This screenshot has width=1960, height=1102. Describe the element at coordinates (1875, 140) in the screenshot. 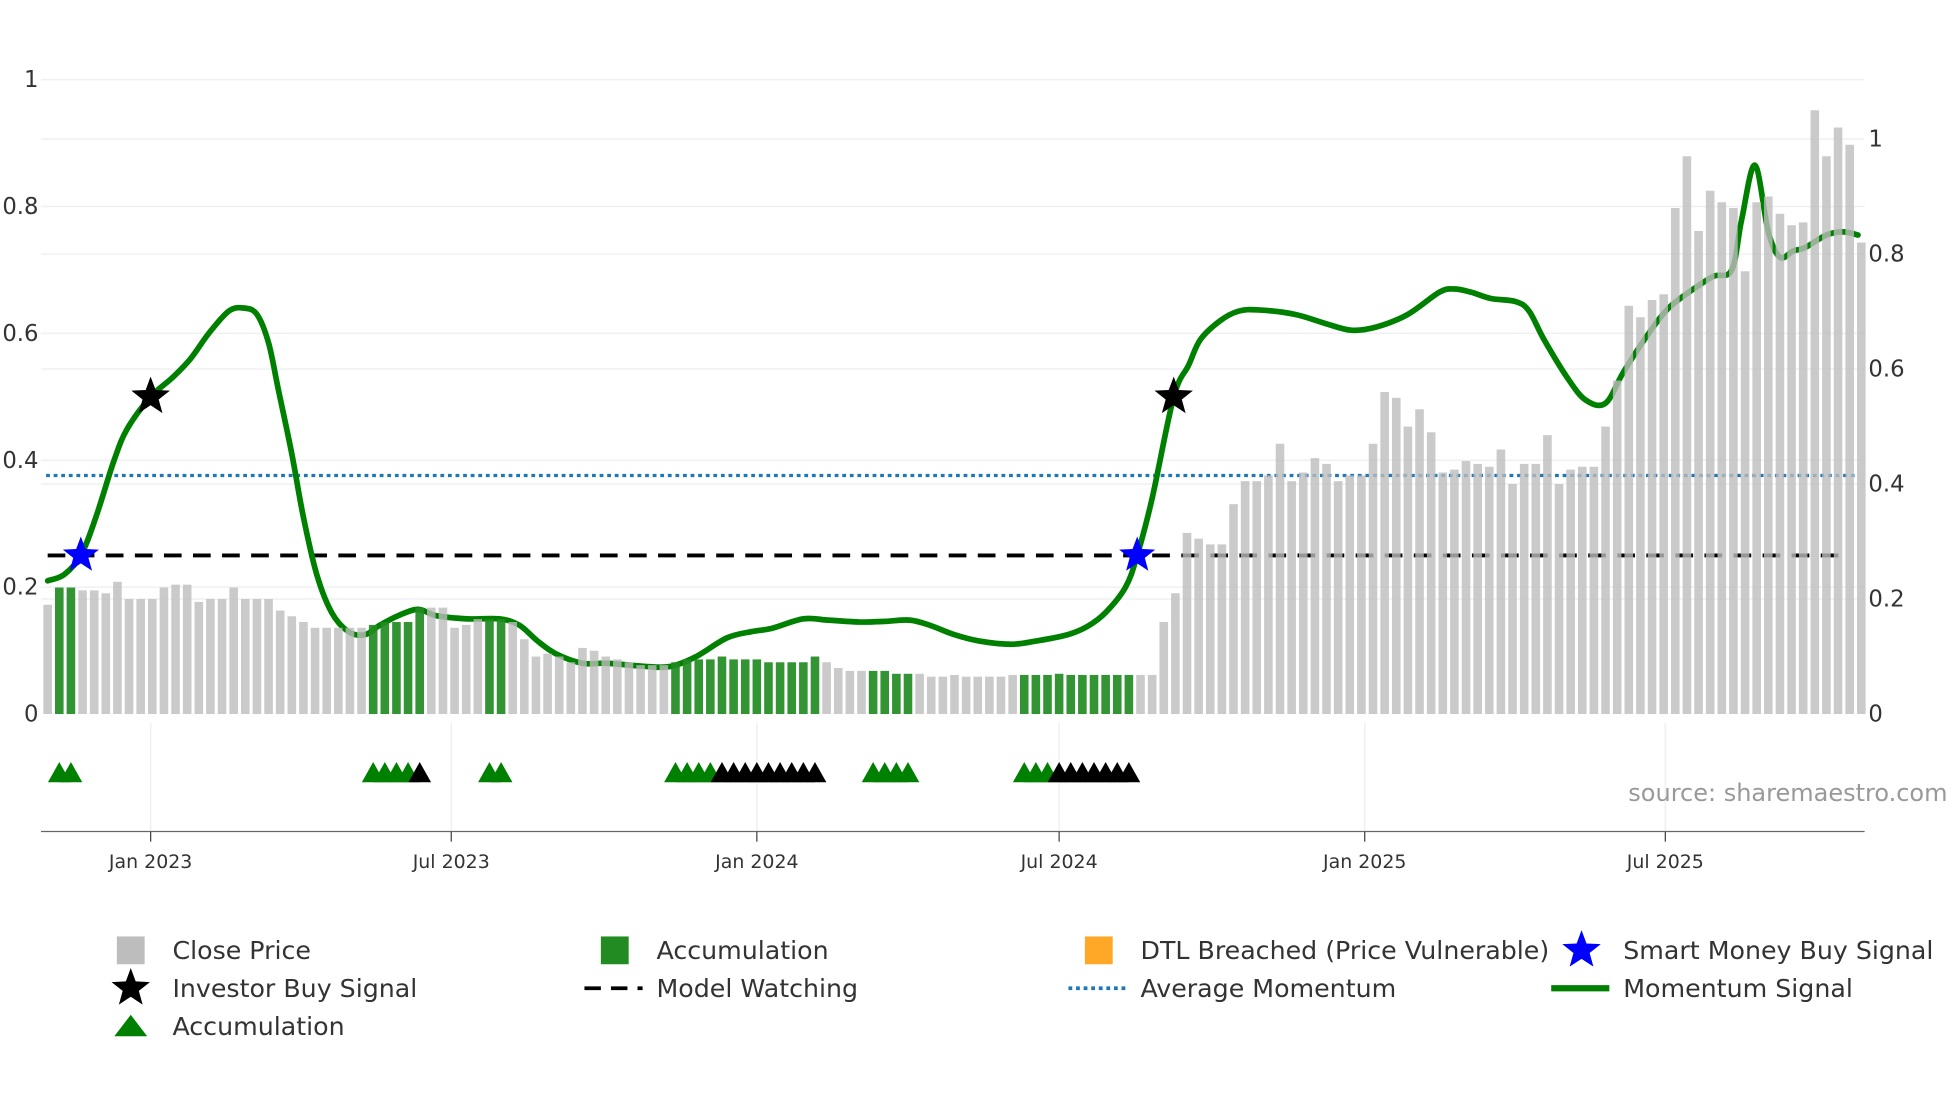

I see `y-right-tick-label: 1` at that location.